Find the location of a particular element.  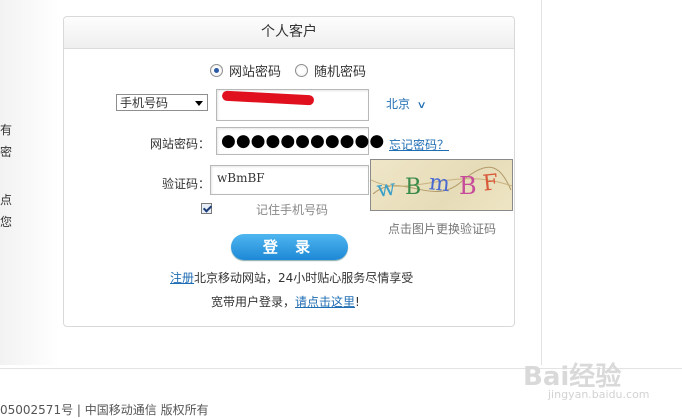

login-button: 登 录 is located at coordinates (289, 247).